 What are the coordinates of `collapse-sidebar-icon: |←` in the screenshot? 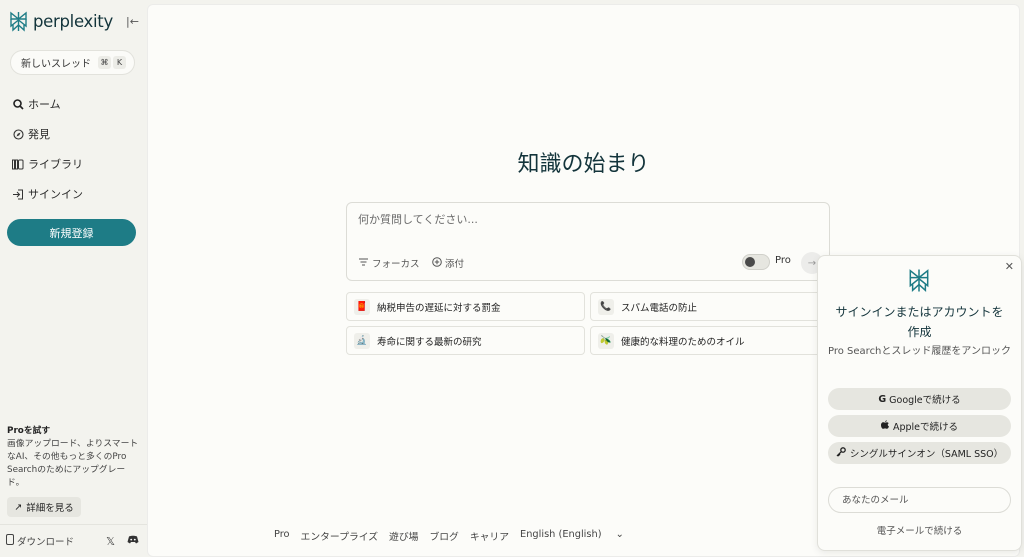 It's located at (132, 21).